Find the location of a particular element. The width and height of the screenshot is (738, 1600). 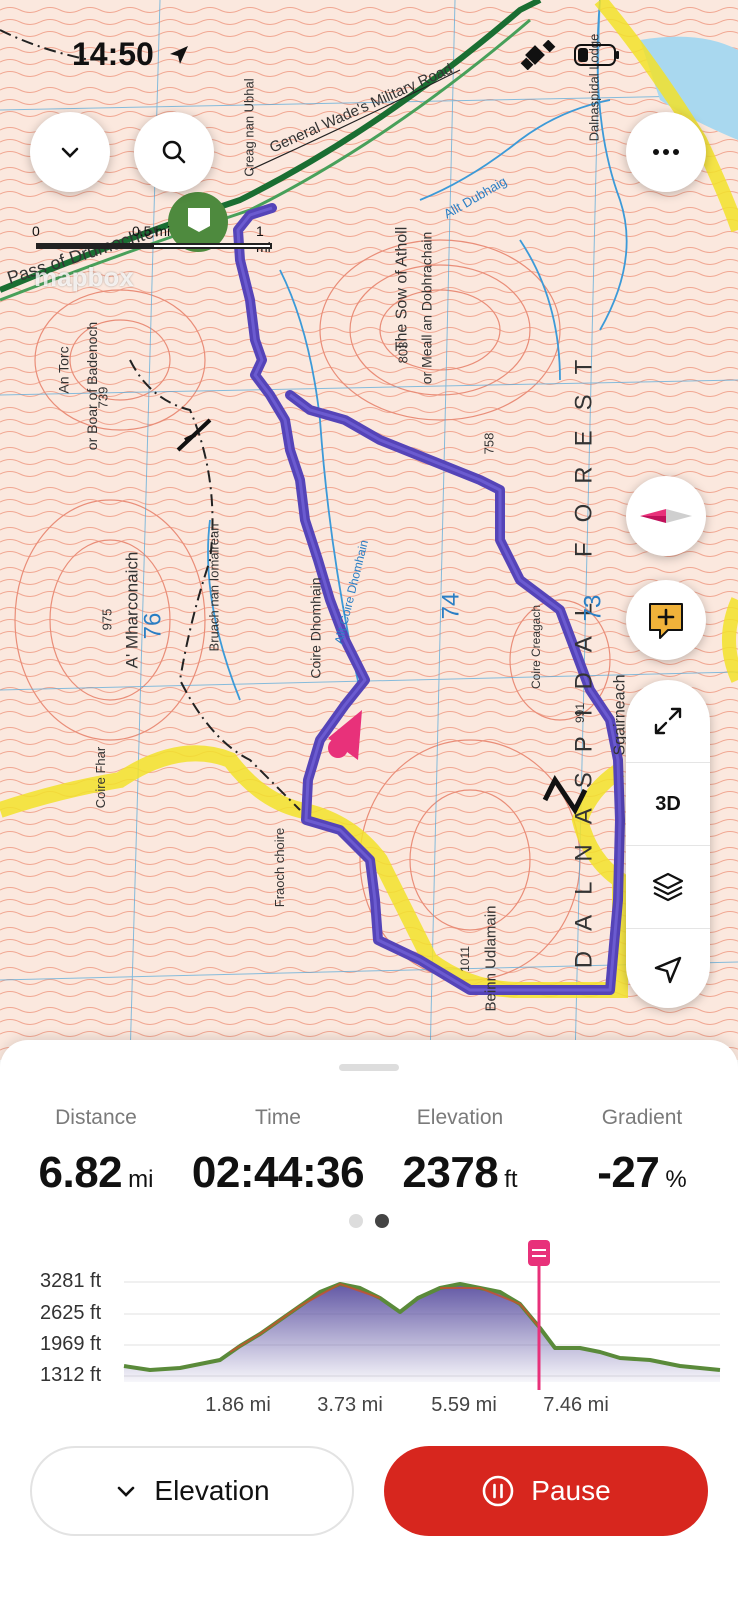

map-label-creag: Creag nan Ubhal is located at coordinates (249, 127).